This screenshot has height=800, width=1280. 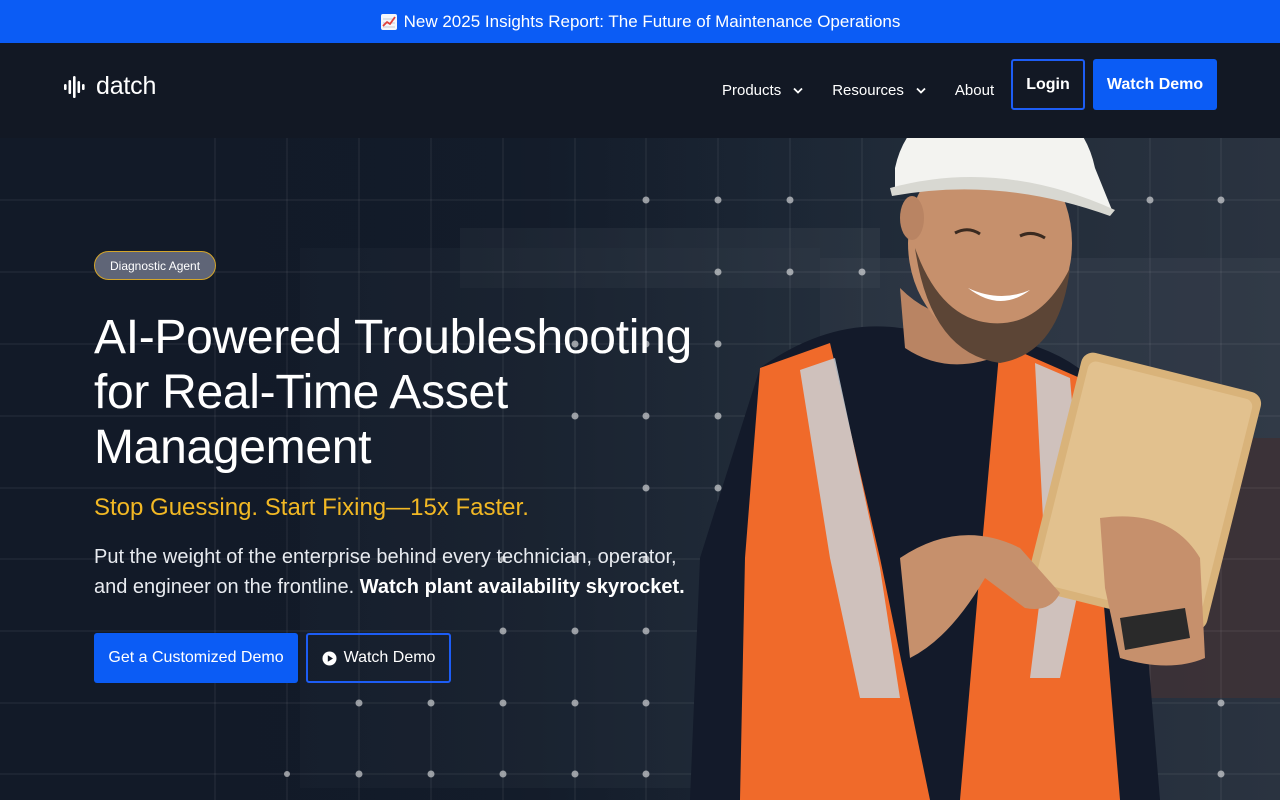 I want to click on datch-logo: datch, so click(x=109, y=86).